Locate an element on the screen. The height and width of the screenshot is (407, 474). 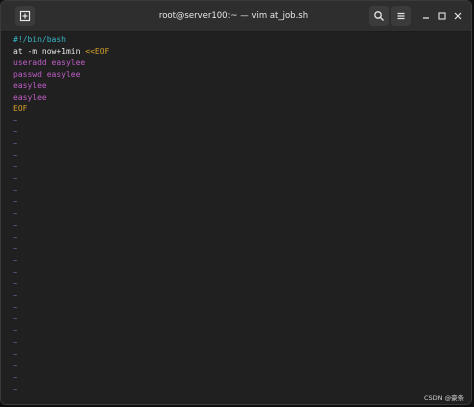
close-icon is located at coordinates (458, 16).